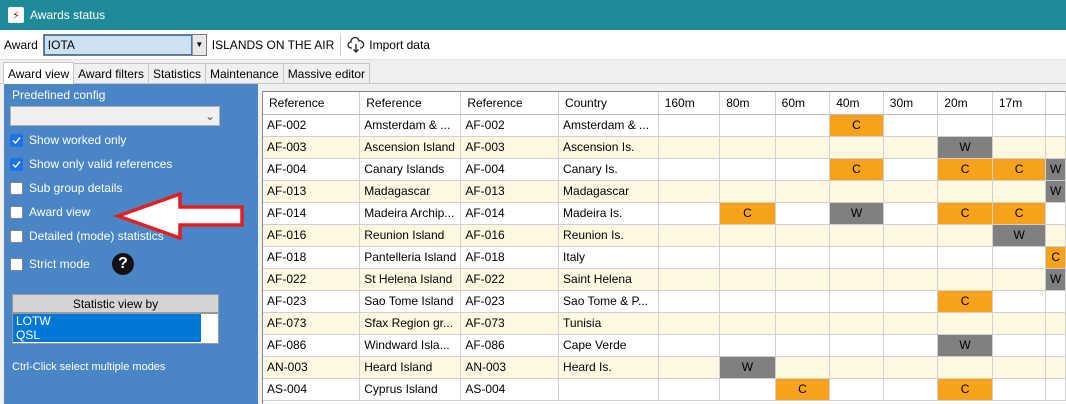 Image resolution: width=1066 pixels, height=404 pixels. What do you see at coordinates (91, 164) in the screenshot?
I see `option-show-only-valid-references: Show only valid references` at bounding box center [91, 164].